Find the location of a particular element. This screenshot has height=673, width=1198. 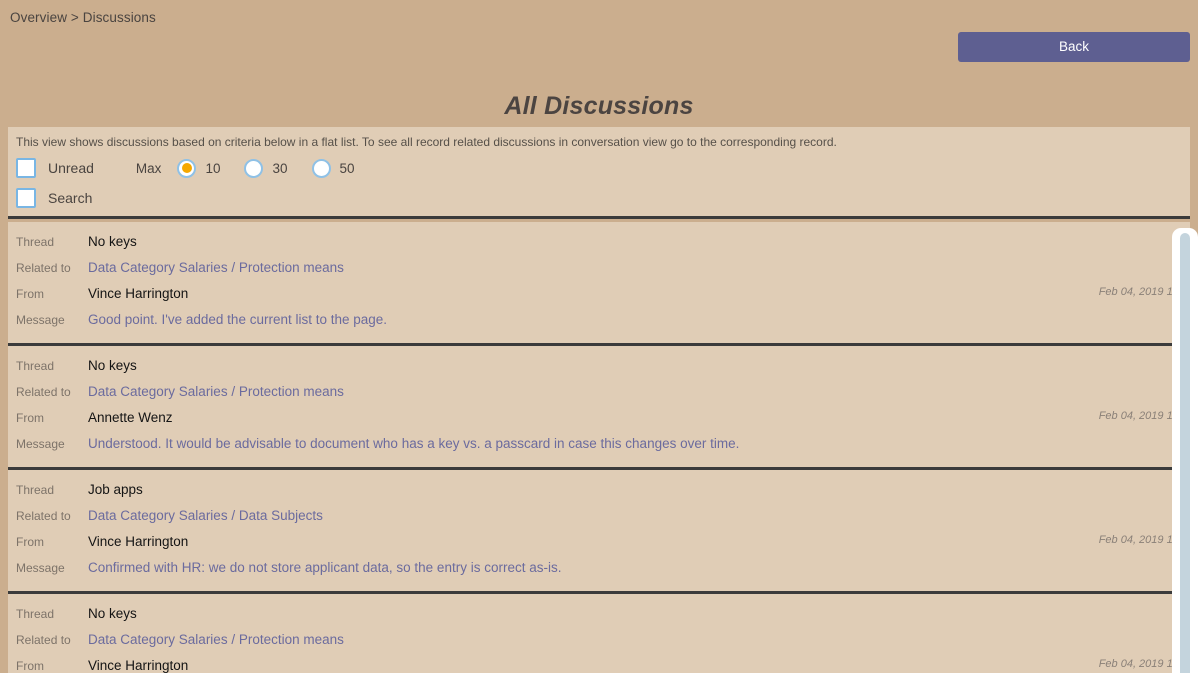

breadcrumb: Overview > Discussions is located at coordinates (83, 17).